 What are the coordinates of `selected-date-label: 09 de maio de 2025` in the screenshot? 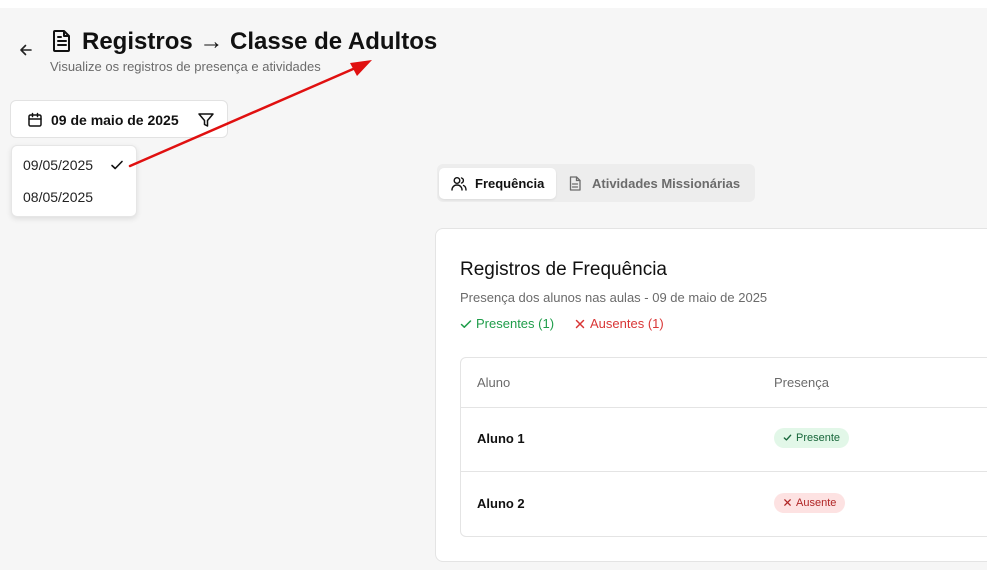 It's located at (115, 120).